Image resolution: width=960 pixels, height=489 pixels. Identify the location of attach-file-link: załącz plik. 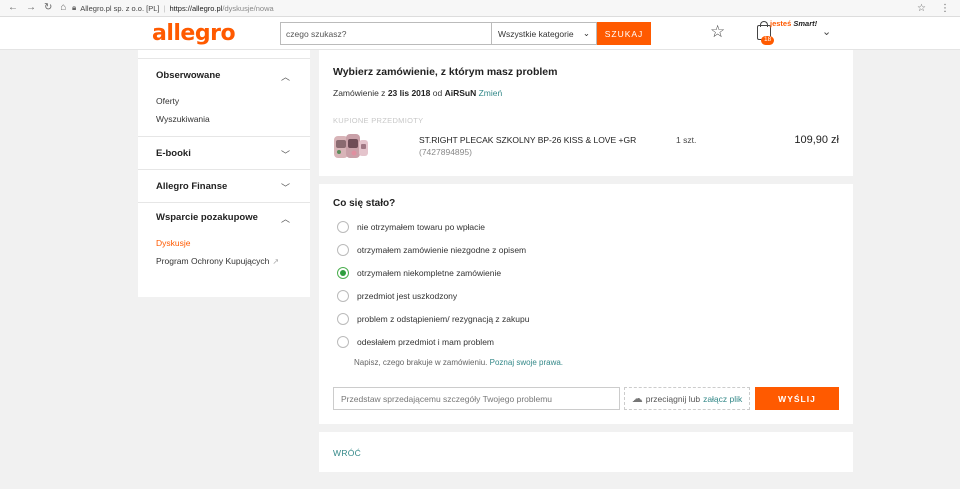
(722, 399).